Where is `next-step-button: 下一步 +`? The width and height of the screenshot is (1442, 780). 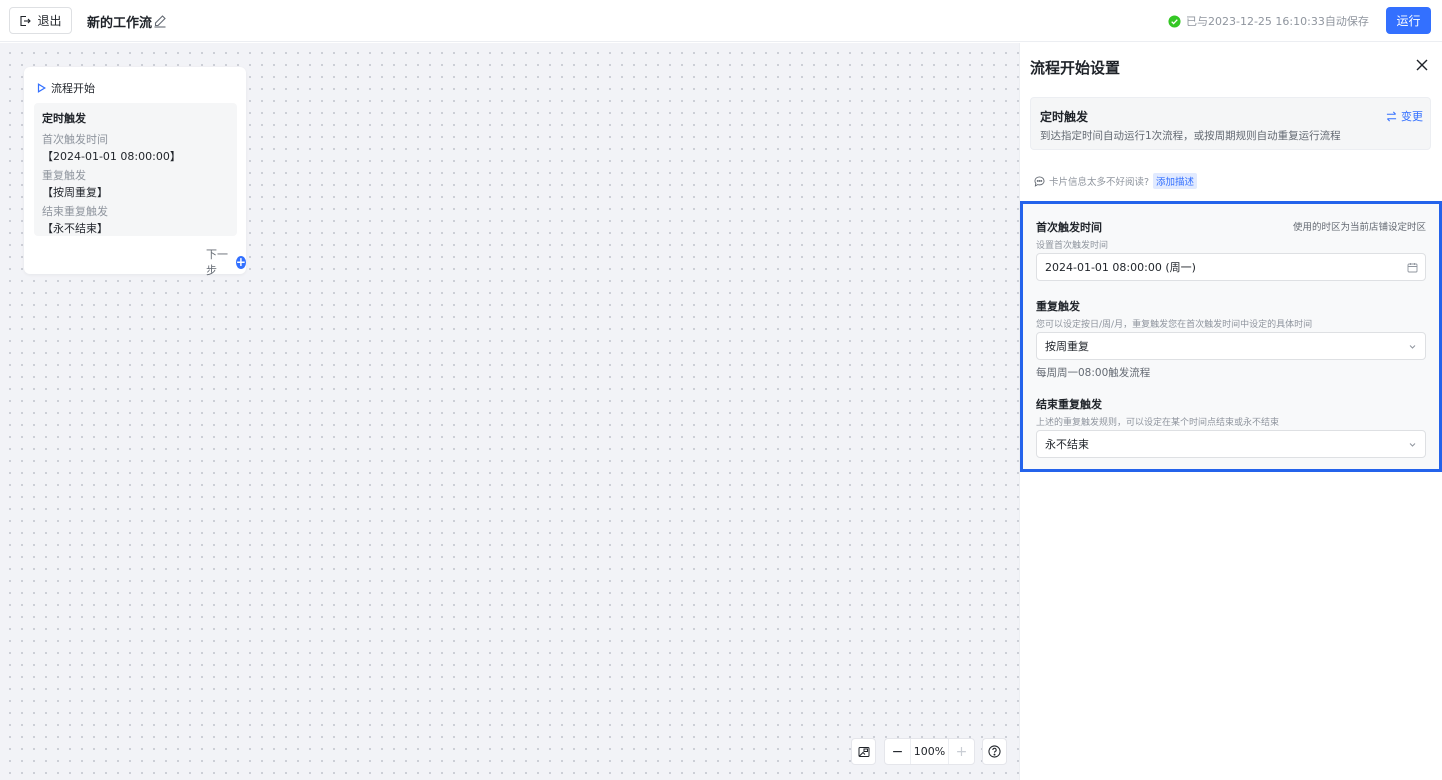
next-step-button: 下一步 + is located at coordinates (226, 262).